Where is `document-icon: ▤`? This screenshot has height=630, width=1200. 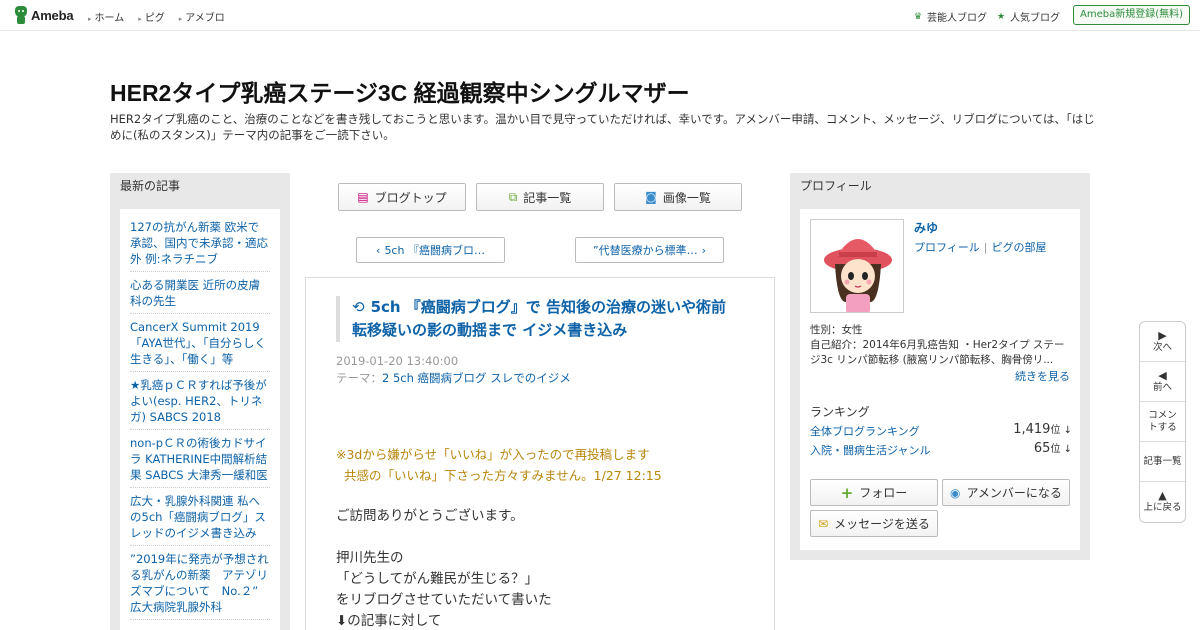
document-icon: ▤ is located at coordinates (363, 197).